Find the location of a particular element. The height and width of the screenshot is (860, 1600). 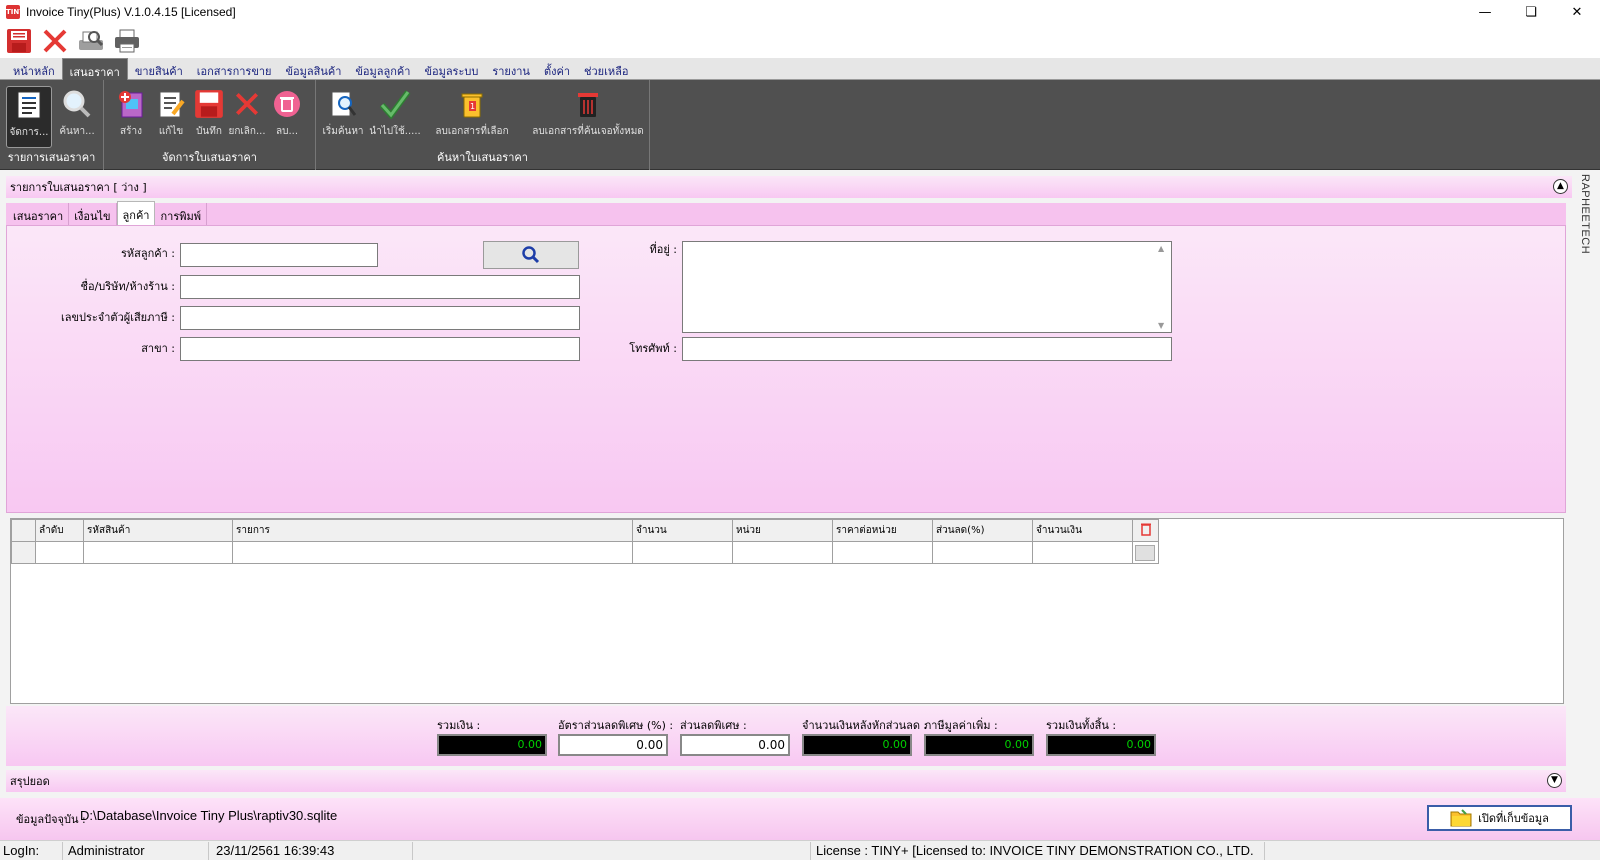

cancel-button is located at coordinates (55, 41).